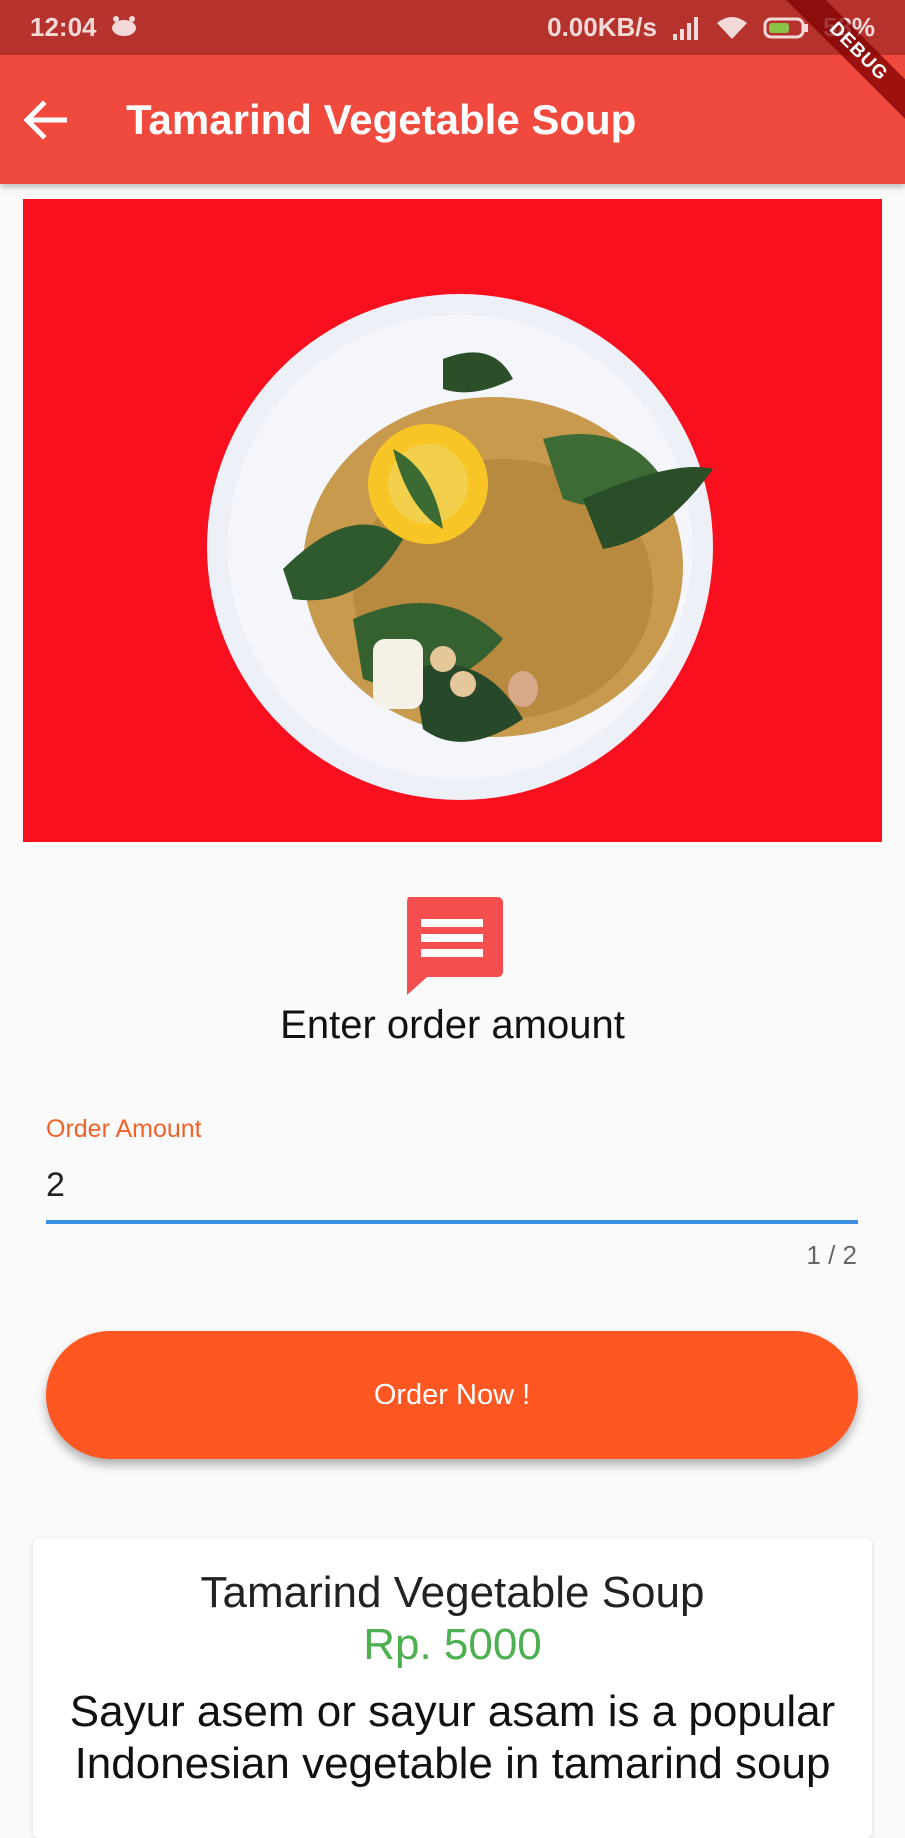  What do you see at coordinates (124, 1129) in the screenshot?
I see `order-amount-label: Order Amount` at bounding box center [124, 1129].